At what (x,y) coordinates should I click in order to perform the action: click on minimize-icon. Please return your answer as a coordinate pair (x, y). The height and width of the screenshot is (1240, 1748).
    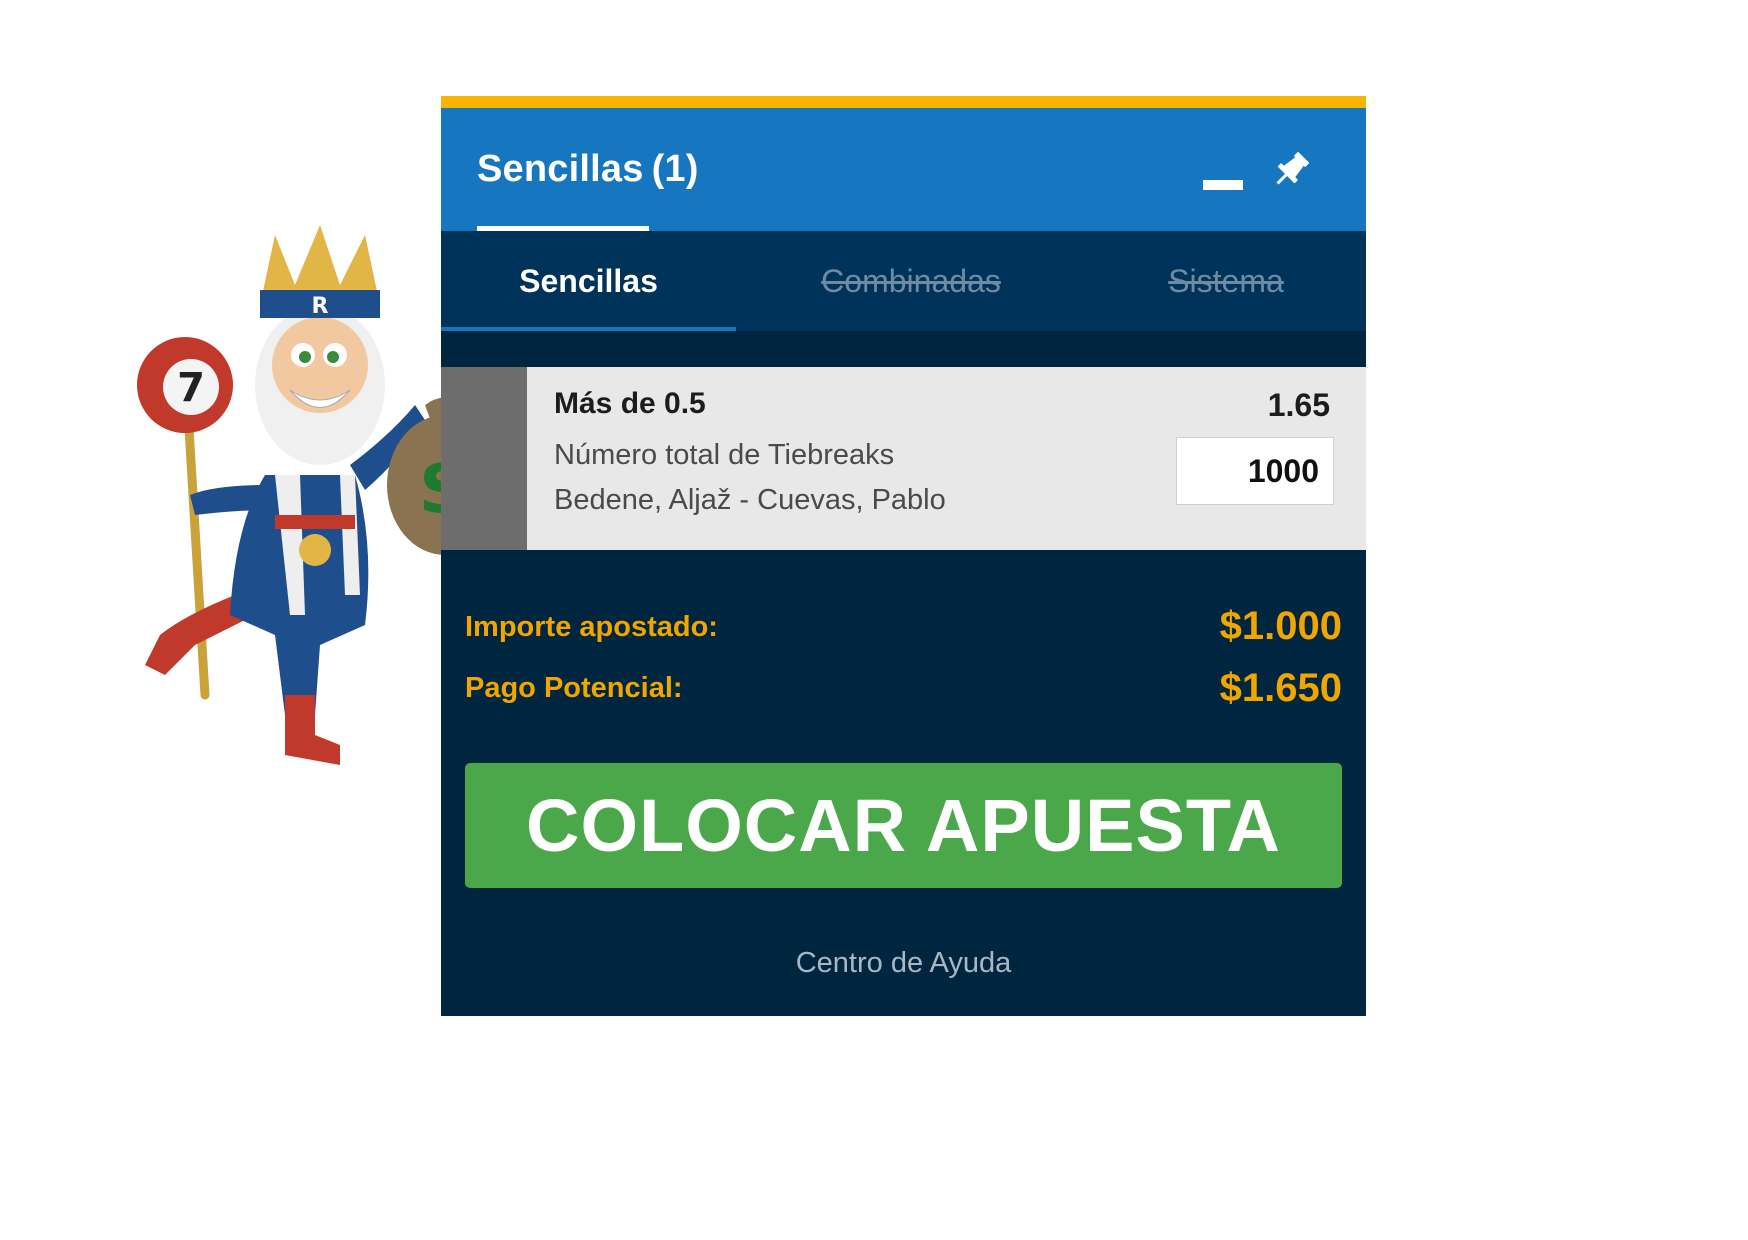
    Looking at the image, I should click on (1223, 185).